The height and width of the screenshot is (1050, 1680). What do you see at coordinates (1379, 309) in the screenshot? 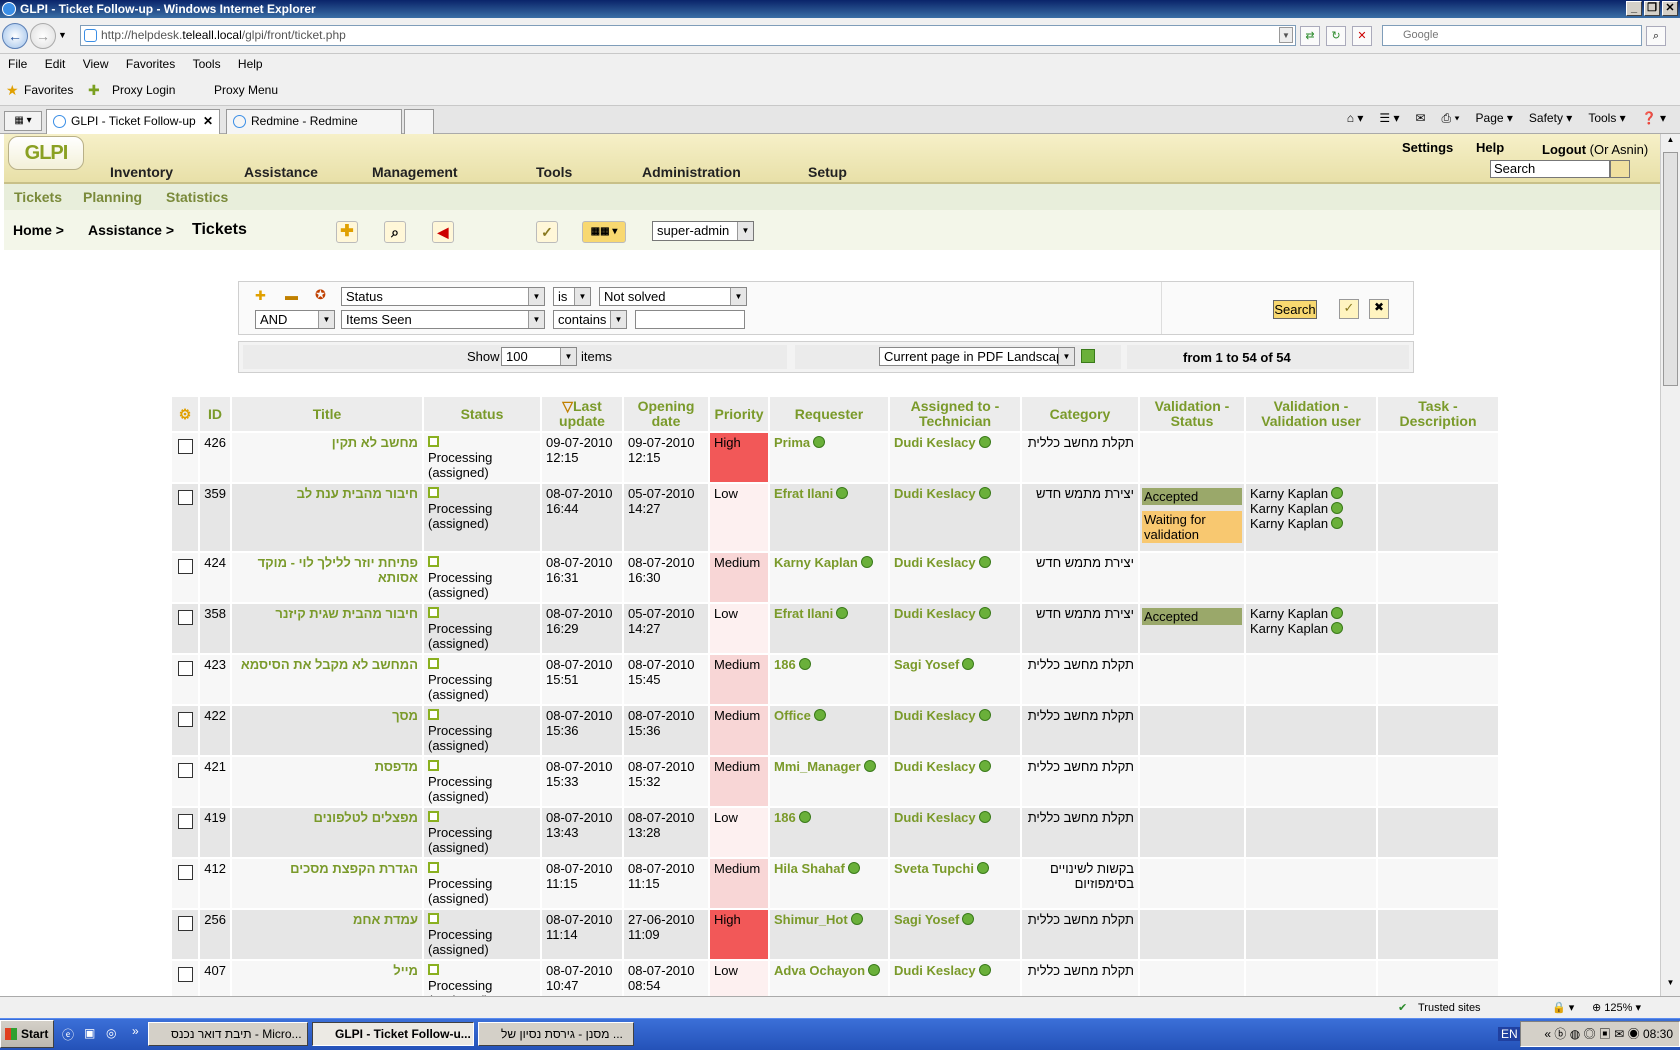
I see `reset-search-icon: ✖` at bounding box center [1379, 309].